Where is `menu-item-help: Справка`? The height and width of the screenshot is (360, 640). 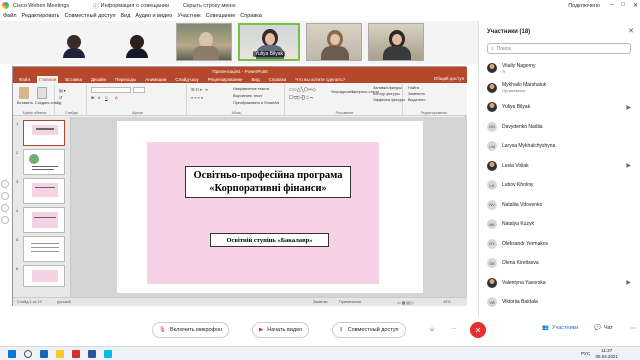
menu-item-help: Справка is located at coordinates (251, 16).